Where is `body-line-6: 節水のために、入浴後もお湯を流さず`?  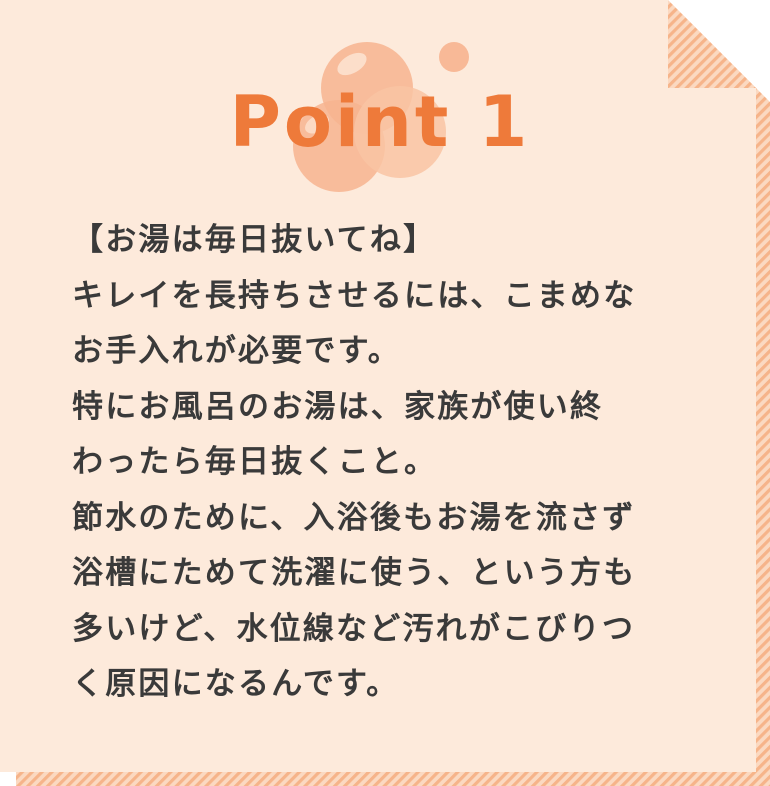
body-line-6: 節水のために、入浴後もお湯を流さず is located at coordinates (354, 517).